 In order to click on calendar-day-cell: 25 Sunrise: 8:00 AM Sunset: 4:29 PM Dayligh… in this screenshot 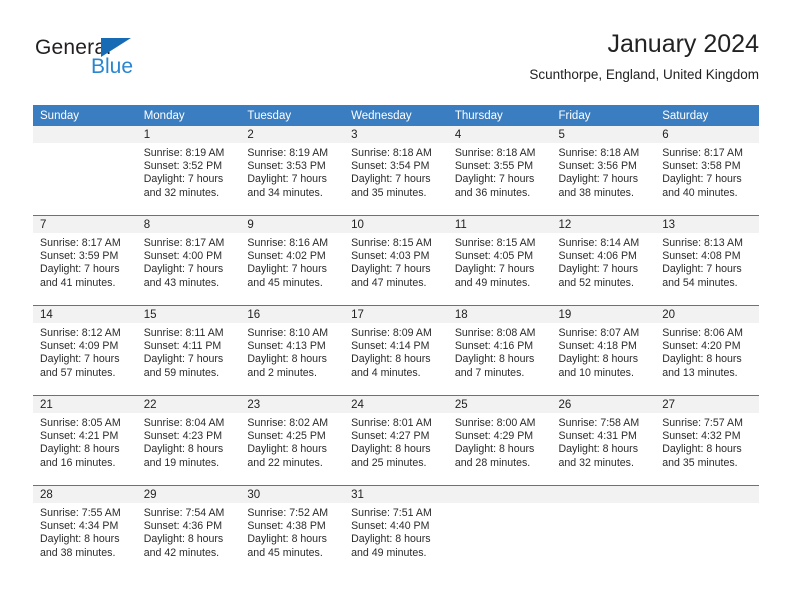, I will do `click(499, 440)`.